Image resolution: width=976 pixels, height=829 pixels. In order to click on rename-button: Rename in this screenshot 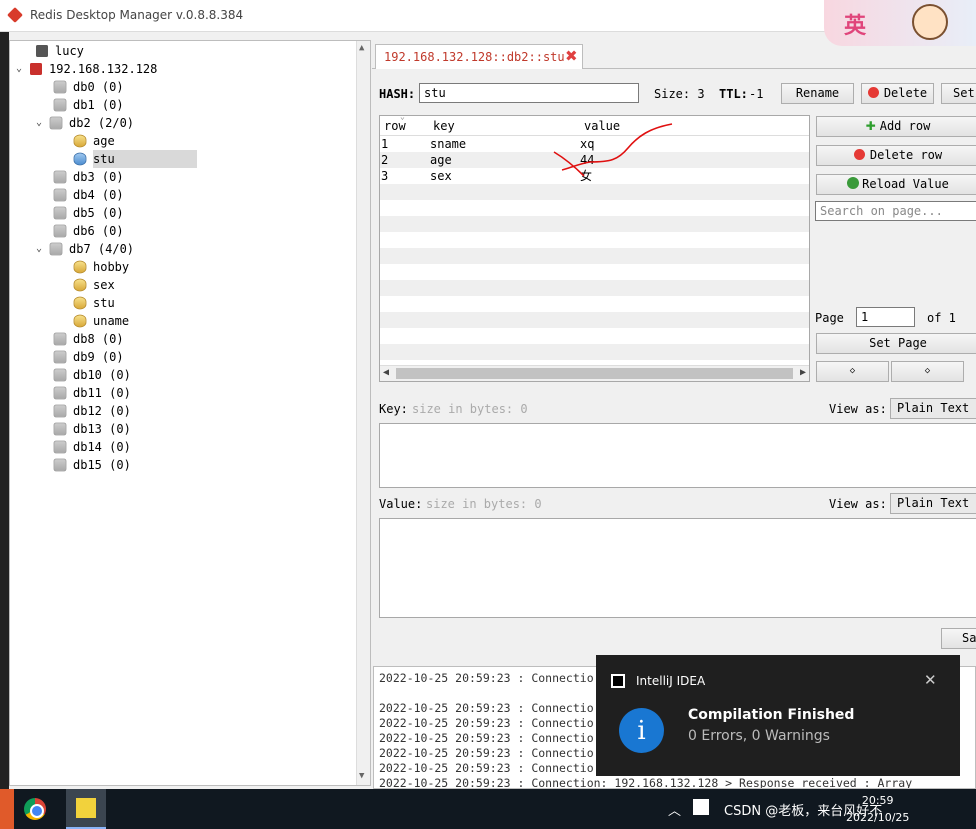, I will do `click(817, 93)`.